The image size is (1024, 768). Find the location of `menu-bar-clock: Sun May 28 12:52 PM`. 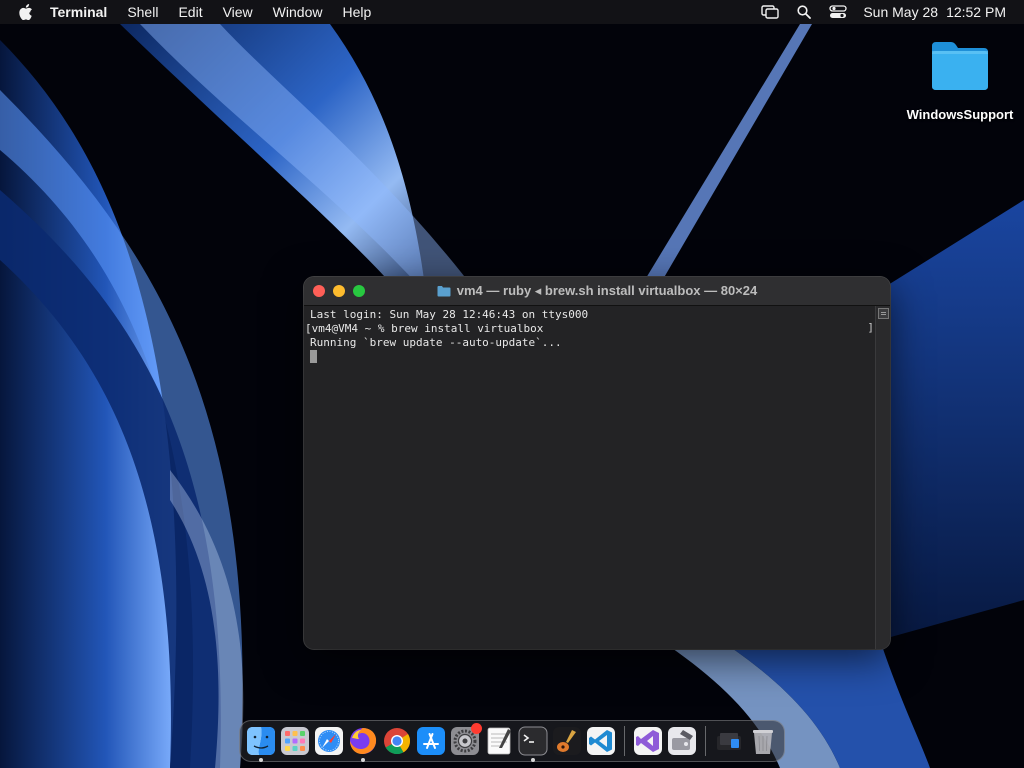

menu-bar-clock: Sun May 28 12:52 PM is located at coordinates (934, 12).